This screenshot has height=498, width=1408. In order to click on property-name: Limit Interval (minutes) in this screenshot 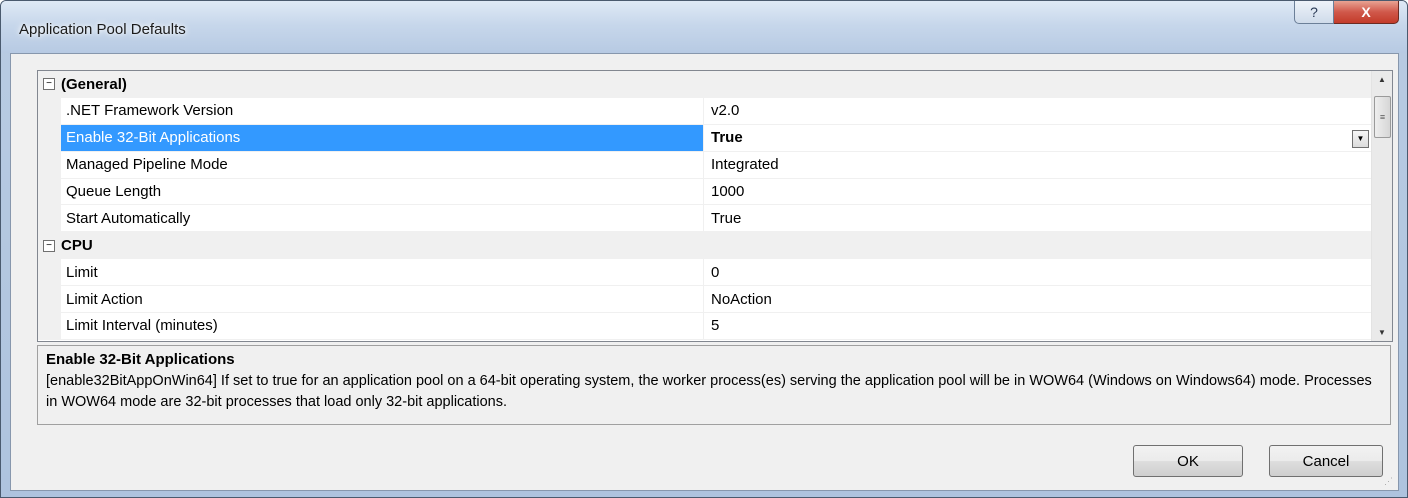, I will do `click(382, 326)`.